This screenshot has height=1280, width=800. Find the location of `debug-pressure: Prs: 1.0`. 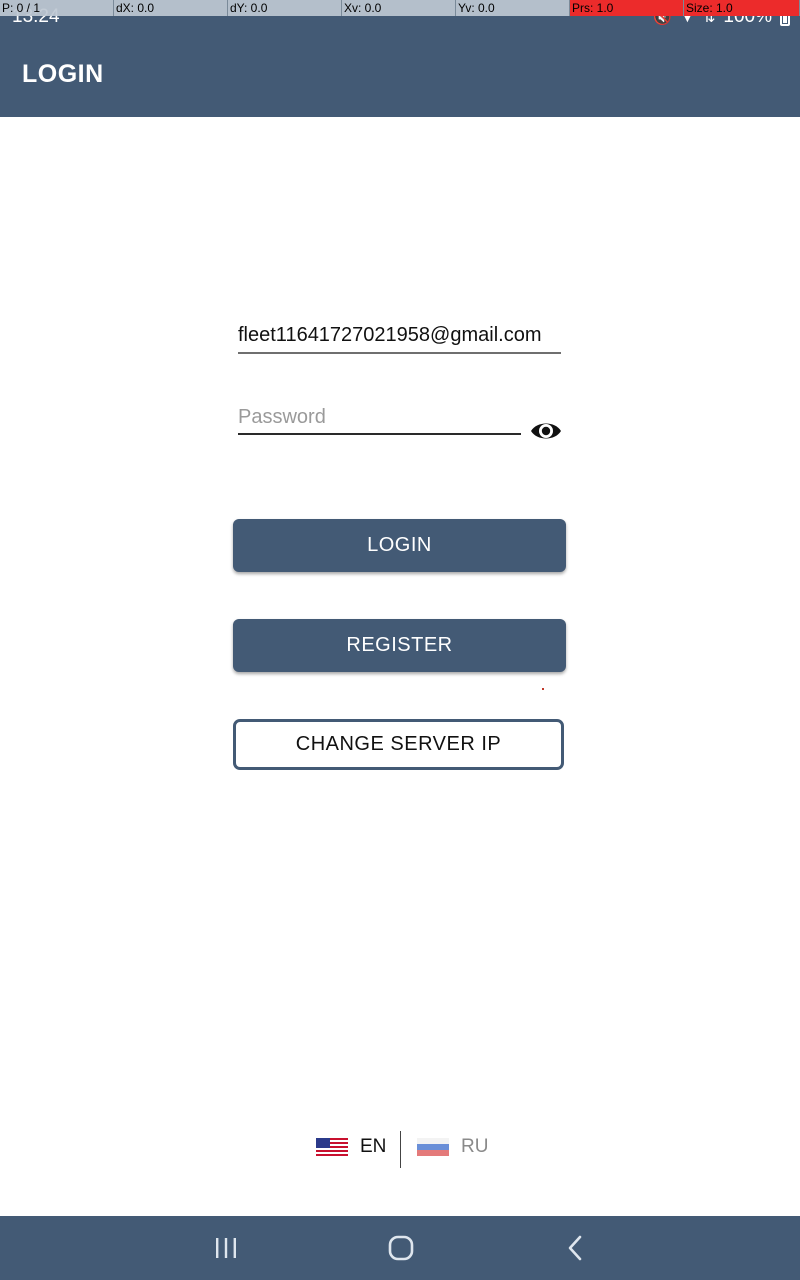

debug-pressure: Prs: 1.0 is located at coordinates (627, 8).